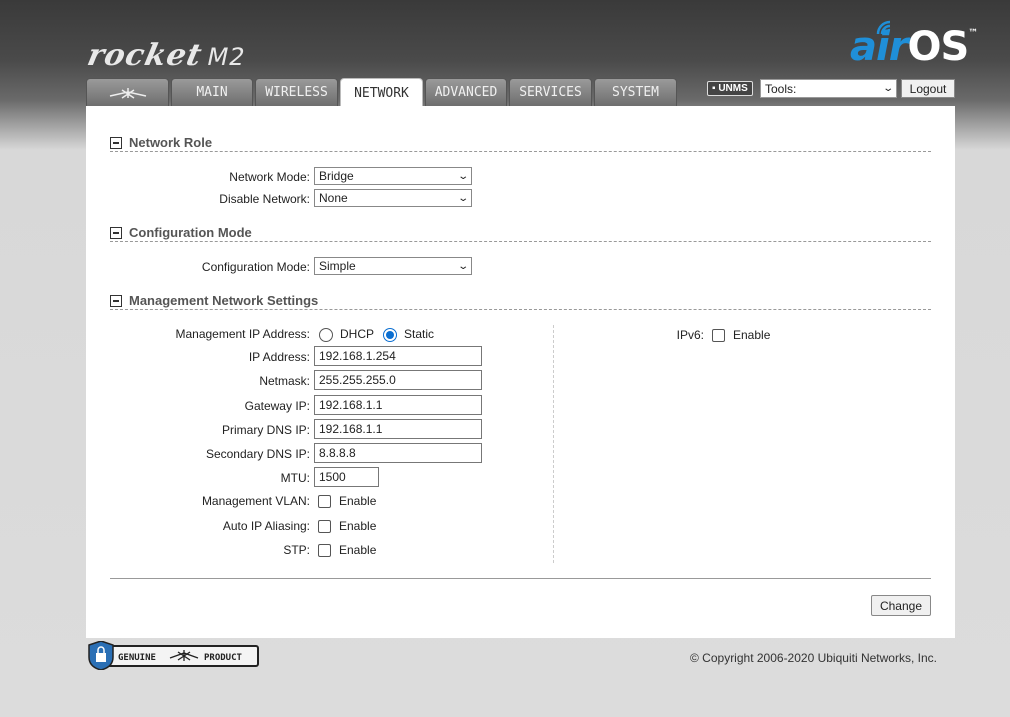 This screenshot has height=717, width=1010. What do you see at coordinates (553, 444) in the screenshot?
I see `column-divider` at bounding box center [553, 444].